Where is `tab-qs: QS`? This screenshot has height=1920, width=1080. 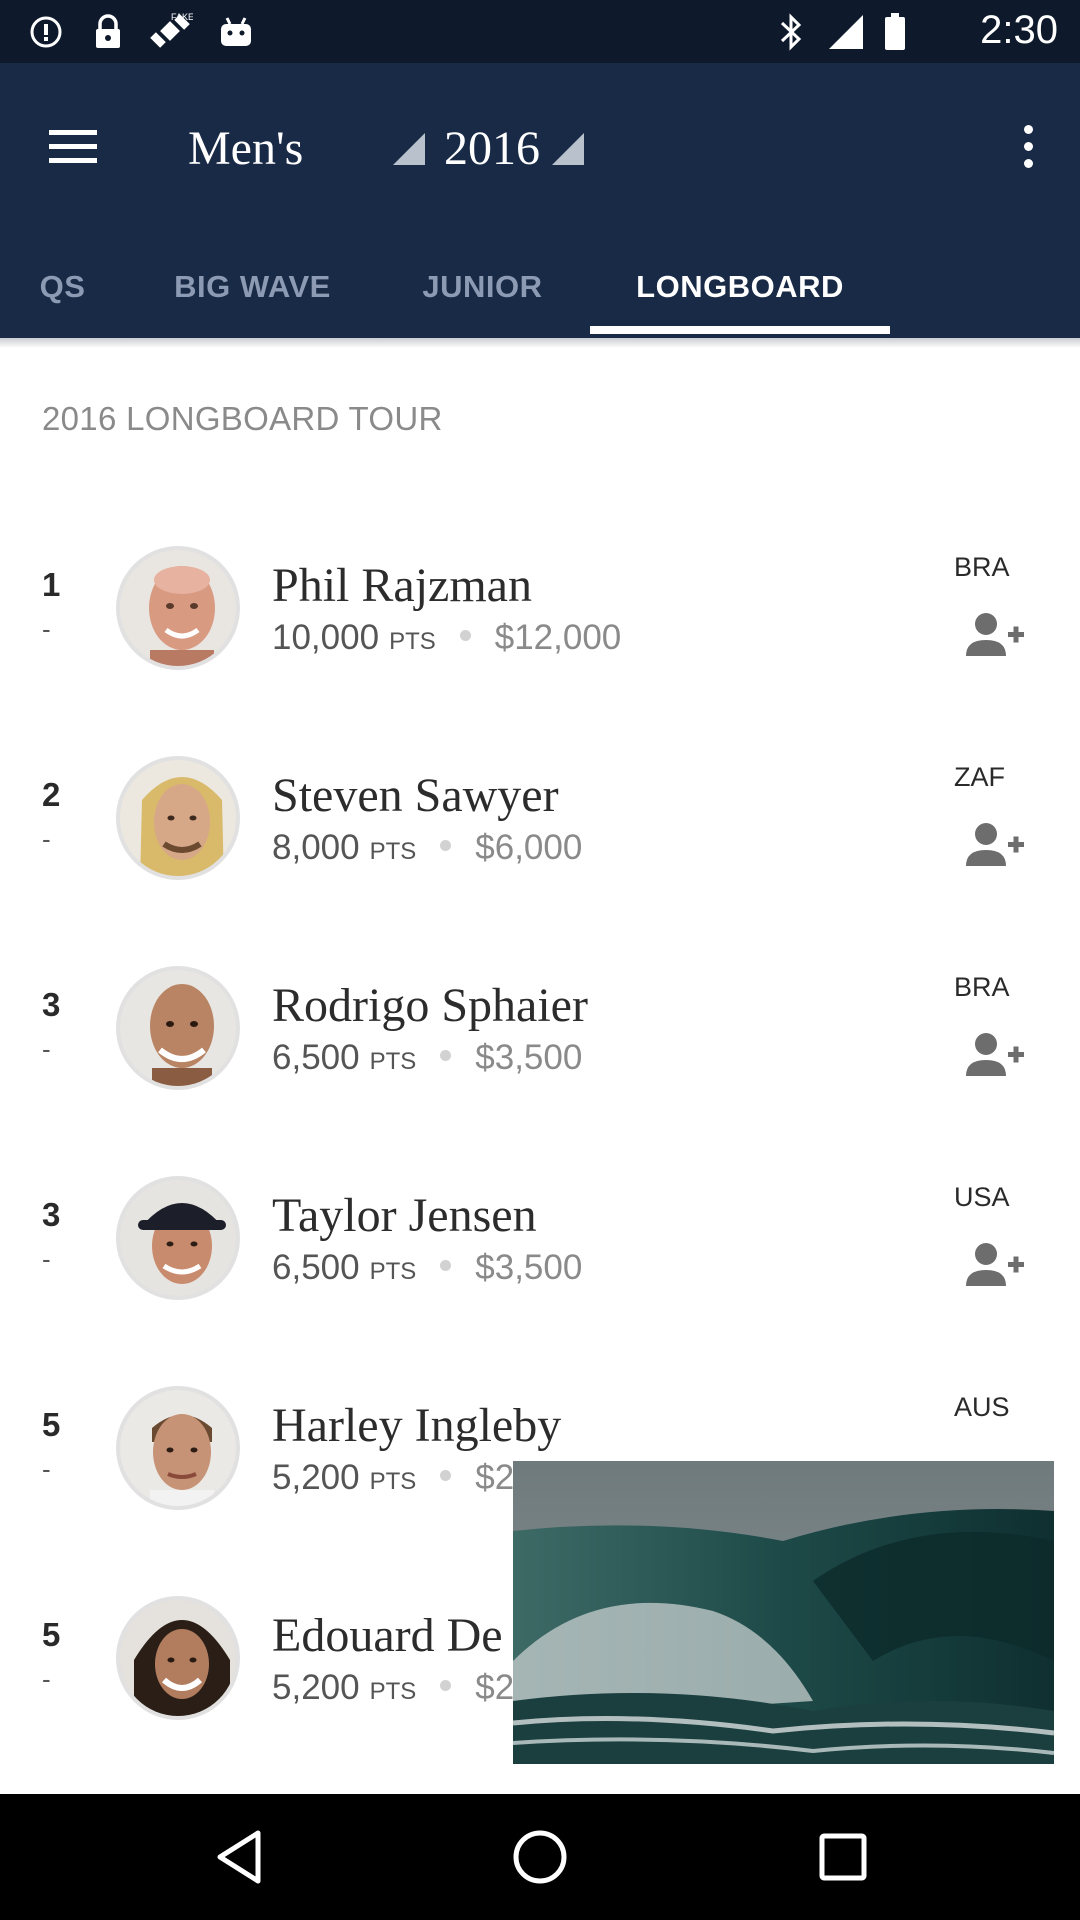 tab-qs: QS is located at coordinates (62, 286).